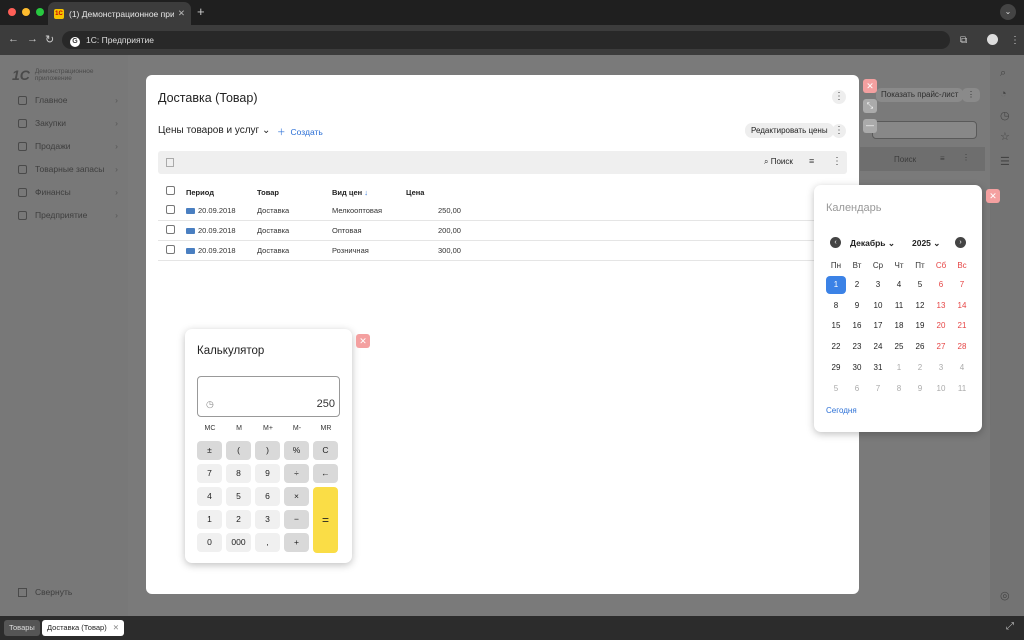  Describe the element at coordinates (267, 473) in the screenshot. I see `key-9: 9` at that location.